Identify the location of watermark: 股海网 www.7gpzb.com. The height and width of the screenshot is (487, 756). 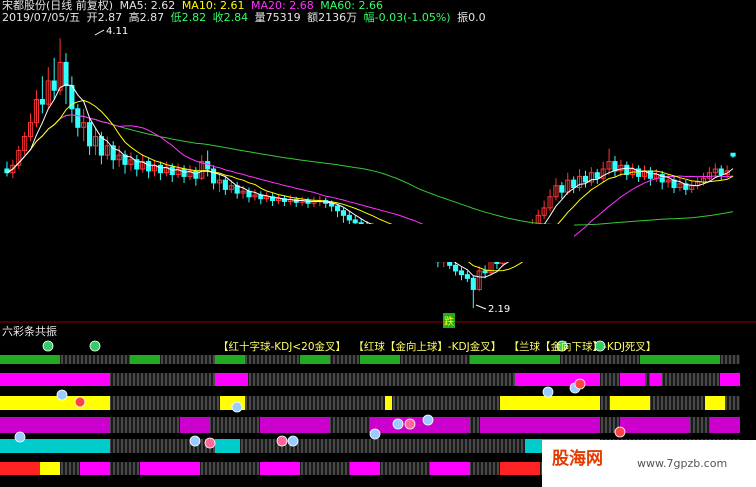
(649, 463).